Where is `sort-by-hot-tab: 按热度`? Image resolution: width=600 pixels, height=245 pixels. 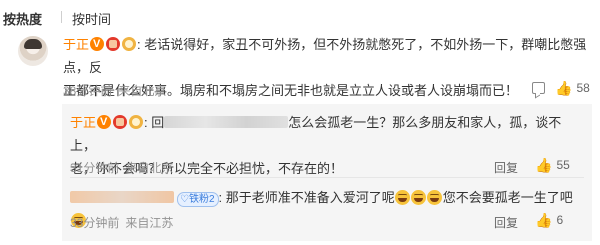 sort-by-hot-tab: 按热度 is located at coordinates (22, 18).